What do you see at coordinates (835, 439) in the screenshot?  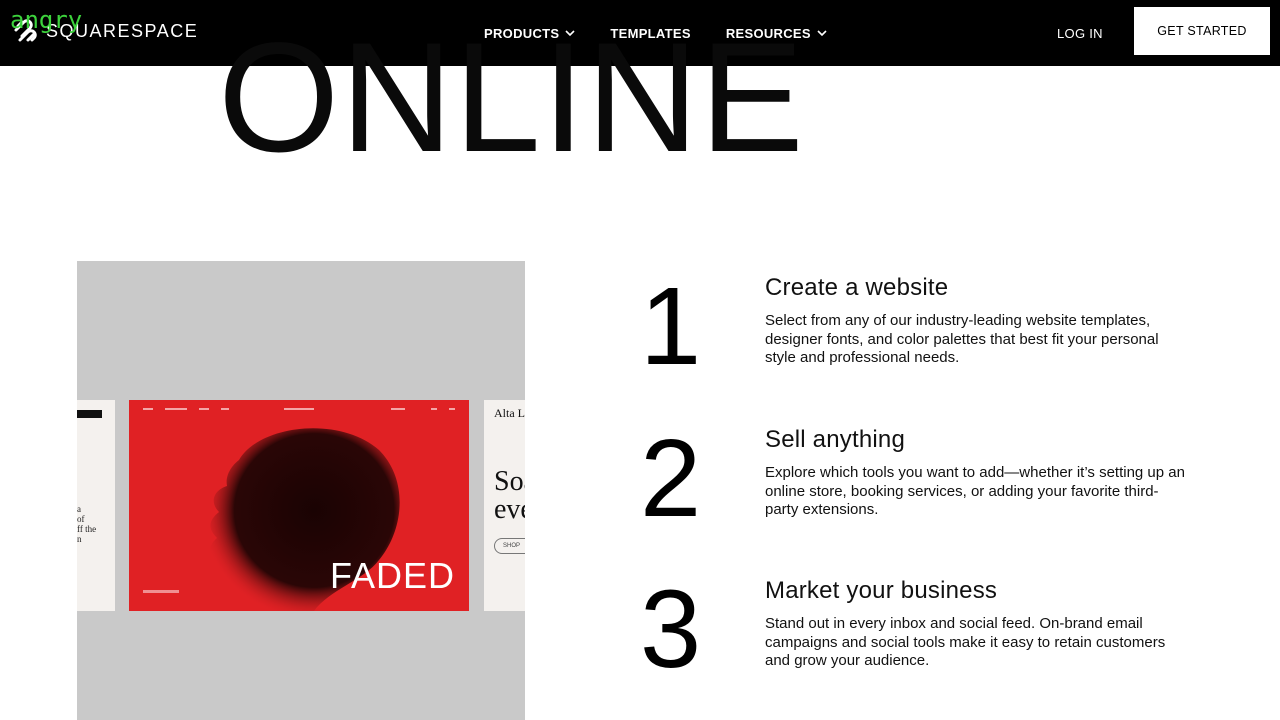 I see `step-title: Sell anything` at bounding box center [835, 439].